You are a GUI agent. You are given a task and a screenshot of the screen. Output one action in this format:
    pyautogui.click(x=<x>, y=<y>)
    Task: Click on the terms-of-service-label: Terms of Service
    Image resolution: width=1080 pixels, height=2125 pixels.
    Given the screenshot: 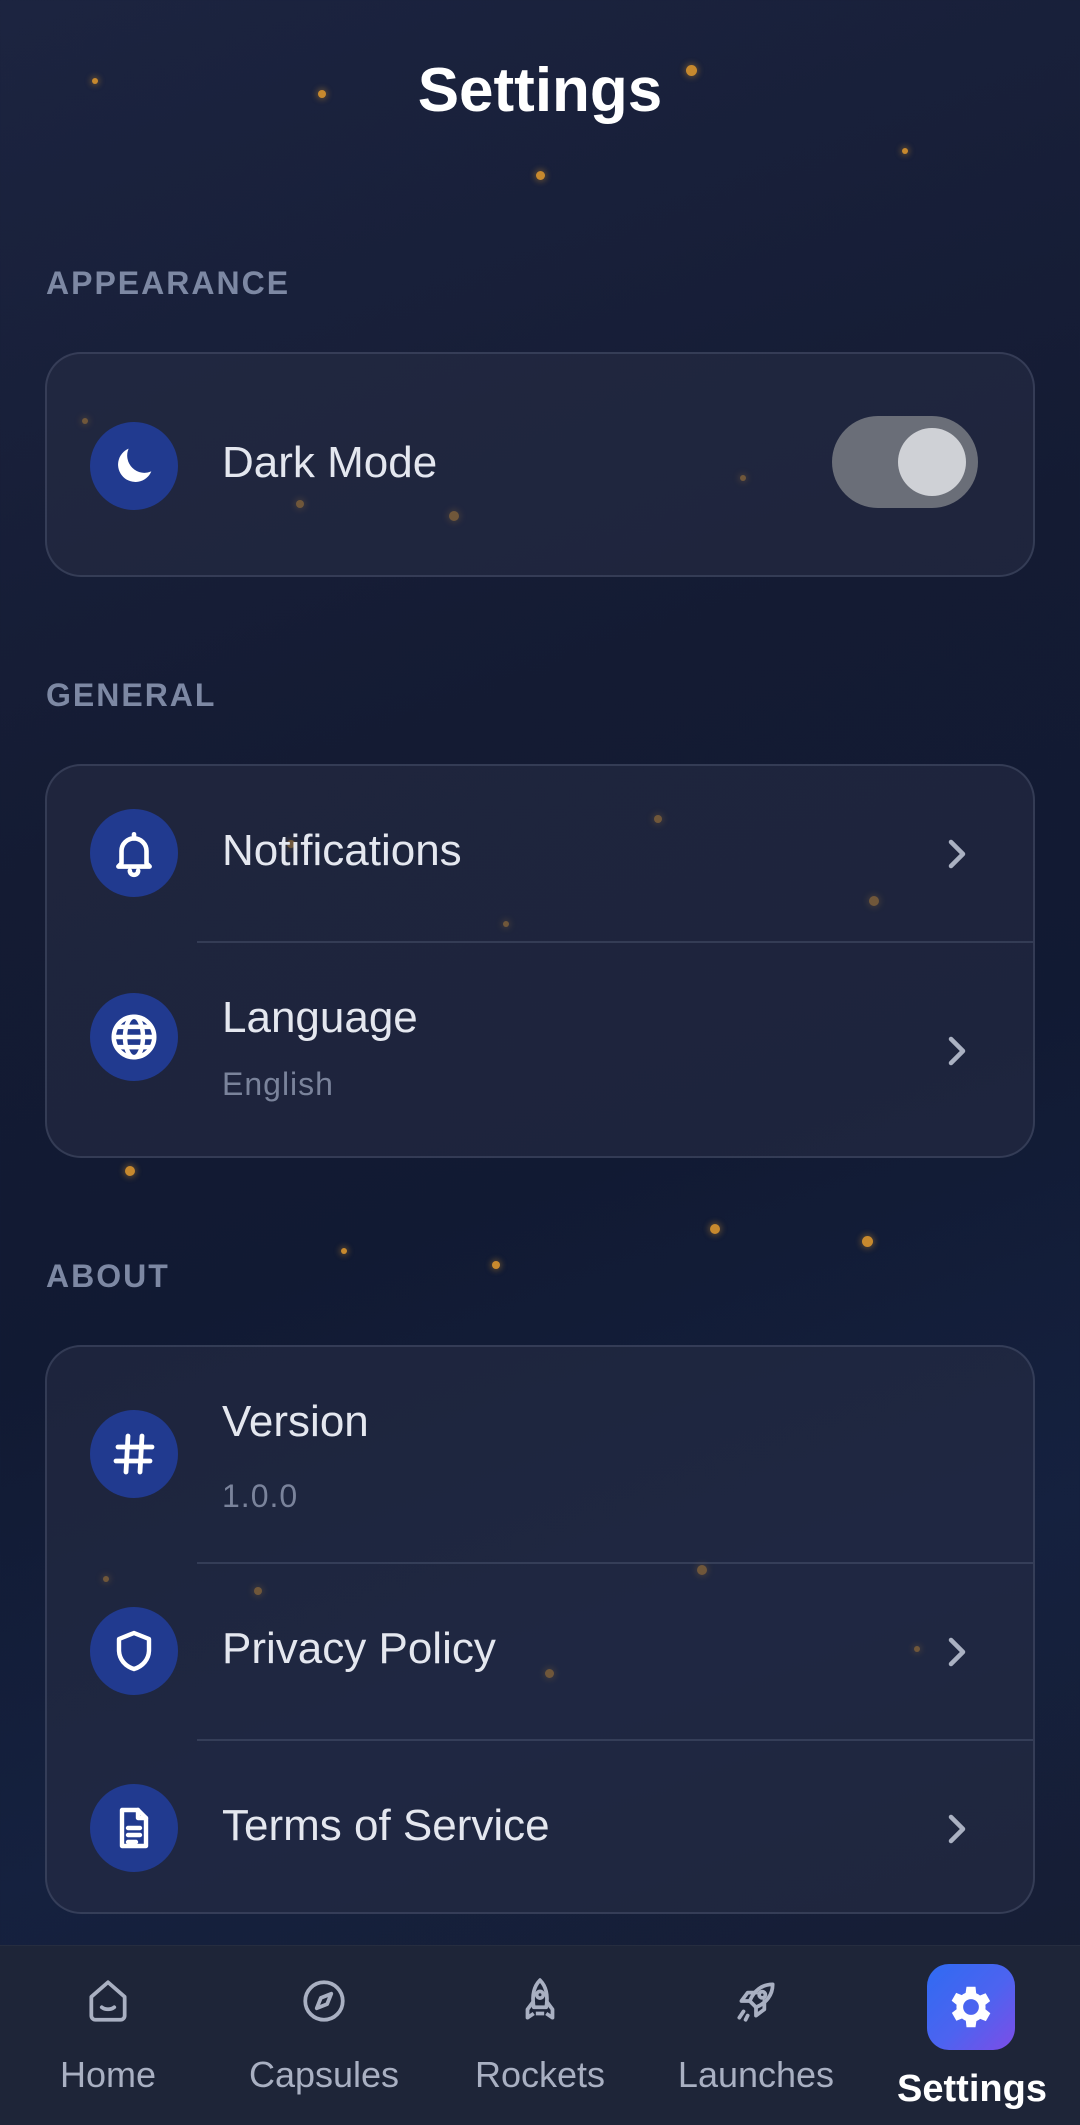 What is the action you would take?
    pyautogui.click(x=386, y=1825)
    